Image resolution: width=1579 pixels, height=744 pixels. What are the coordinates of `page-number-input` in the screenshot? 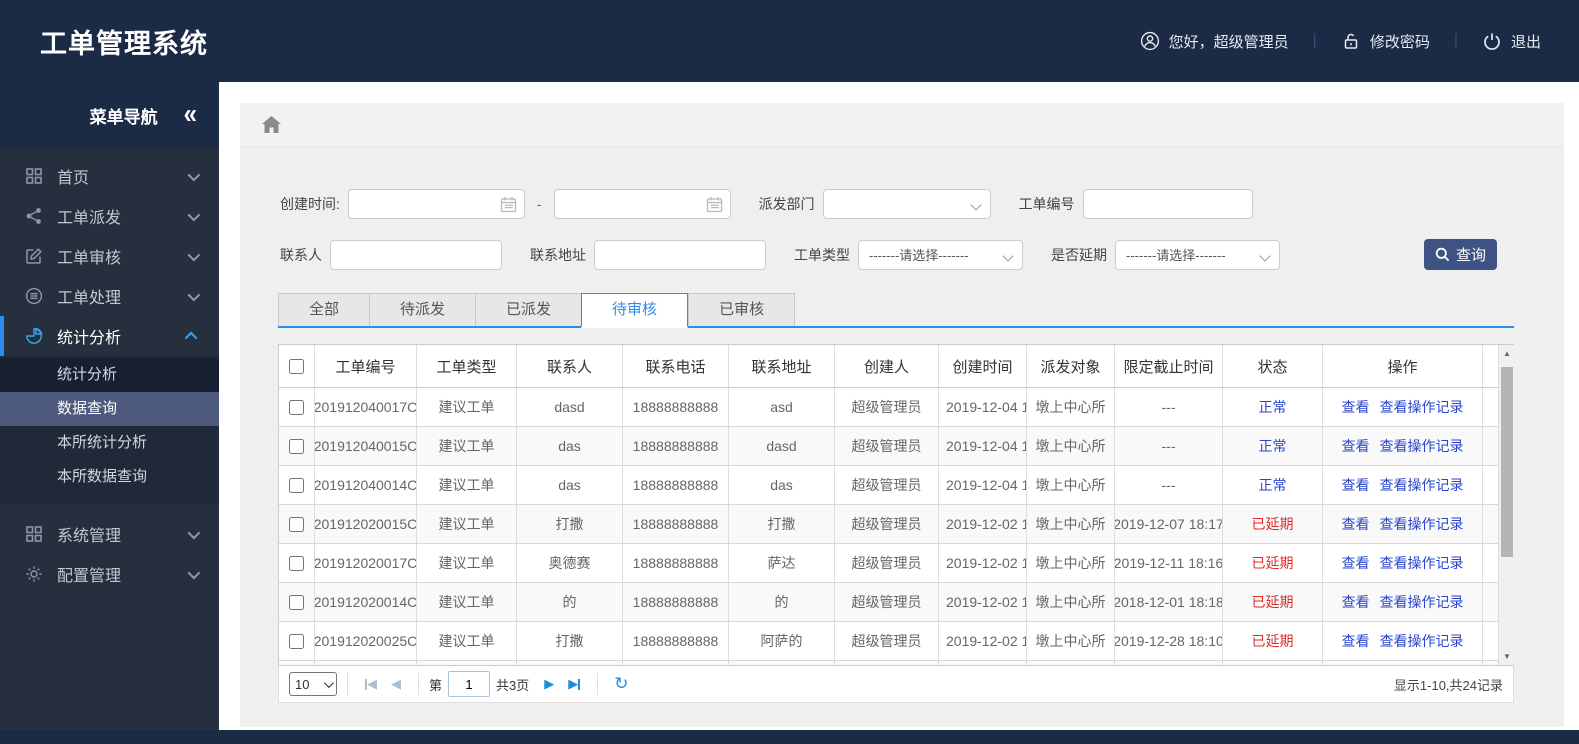 It's located at (469, 684).